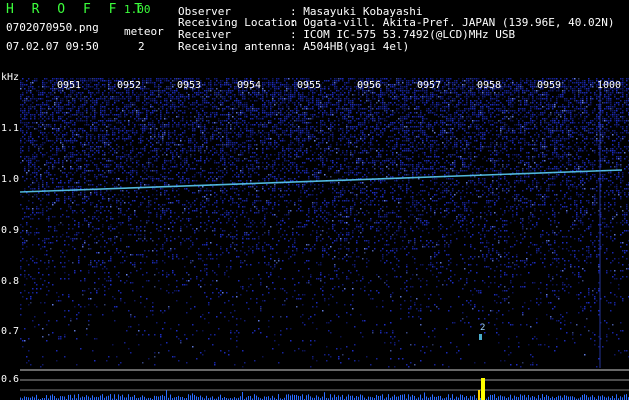 The width and height of the screenshot is (629, 400). What do you see at coordinates (609, 85) in the screenshot?
I see `time-label: 1000` at bounding box center [609, 85].